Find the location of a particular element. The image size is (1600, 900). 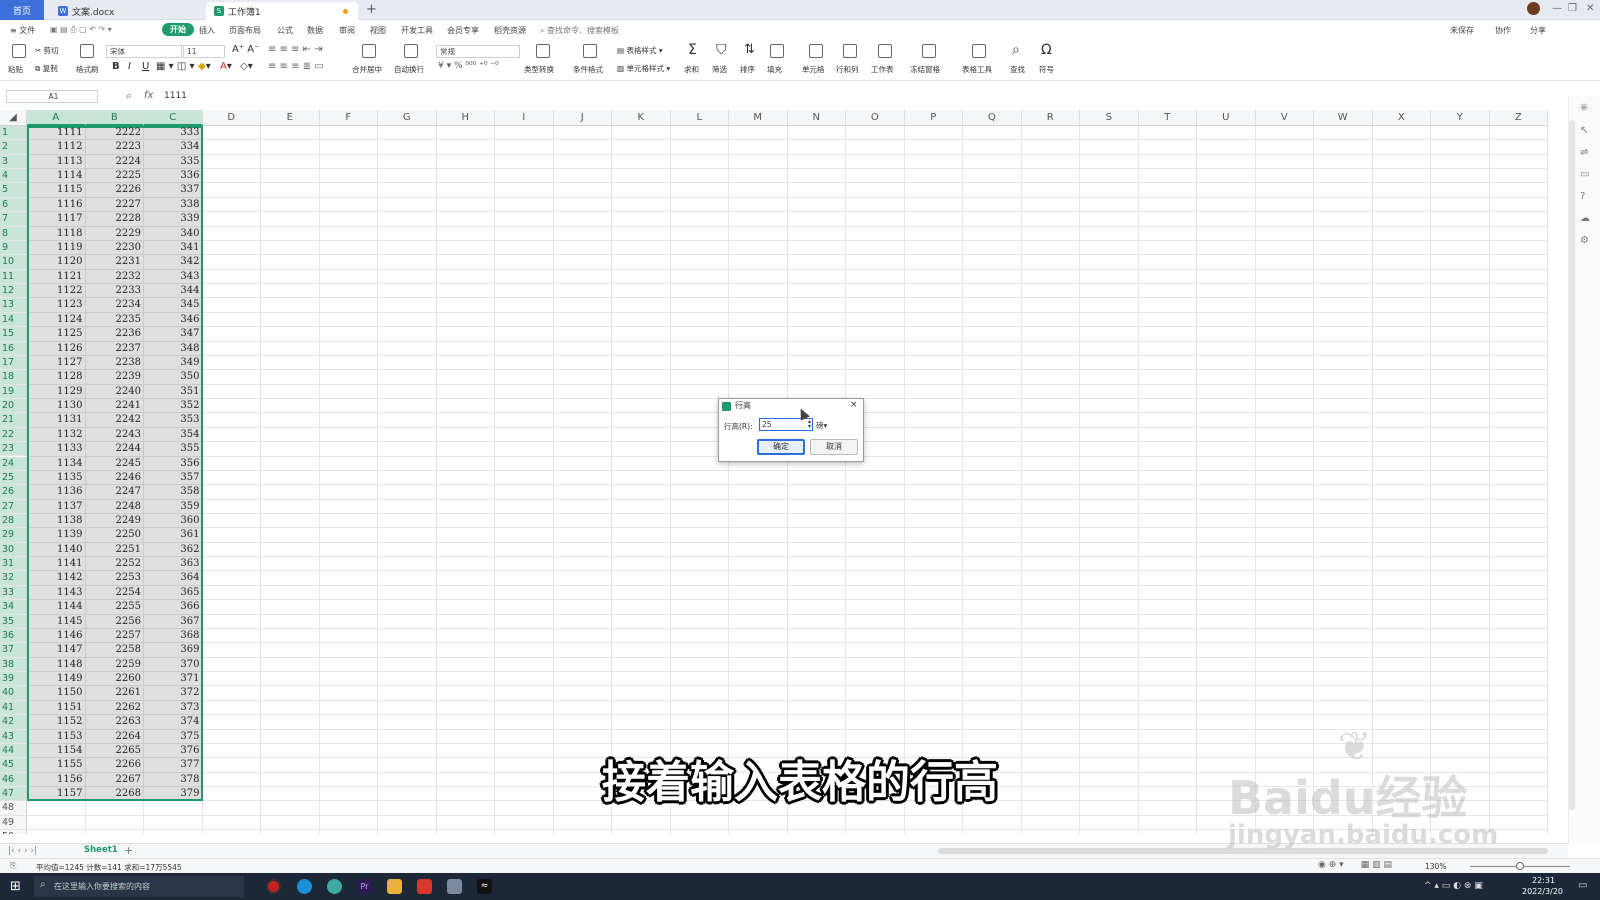

row-header: 23 is located at coordinates (13, 449).